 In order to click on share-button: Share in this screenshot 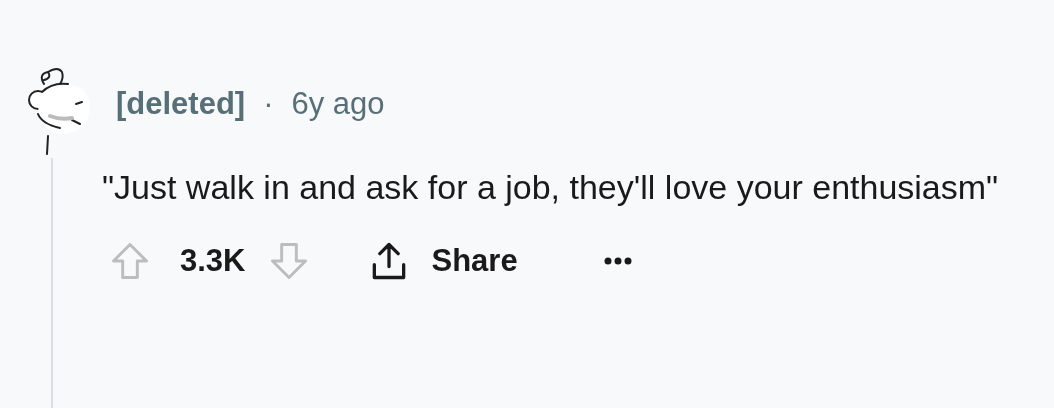, I will do `click(442, 261)`.